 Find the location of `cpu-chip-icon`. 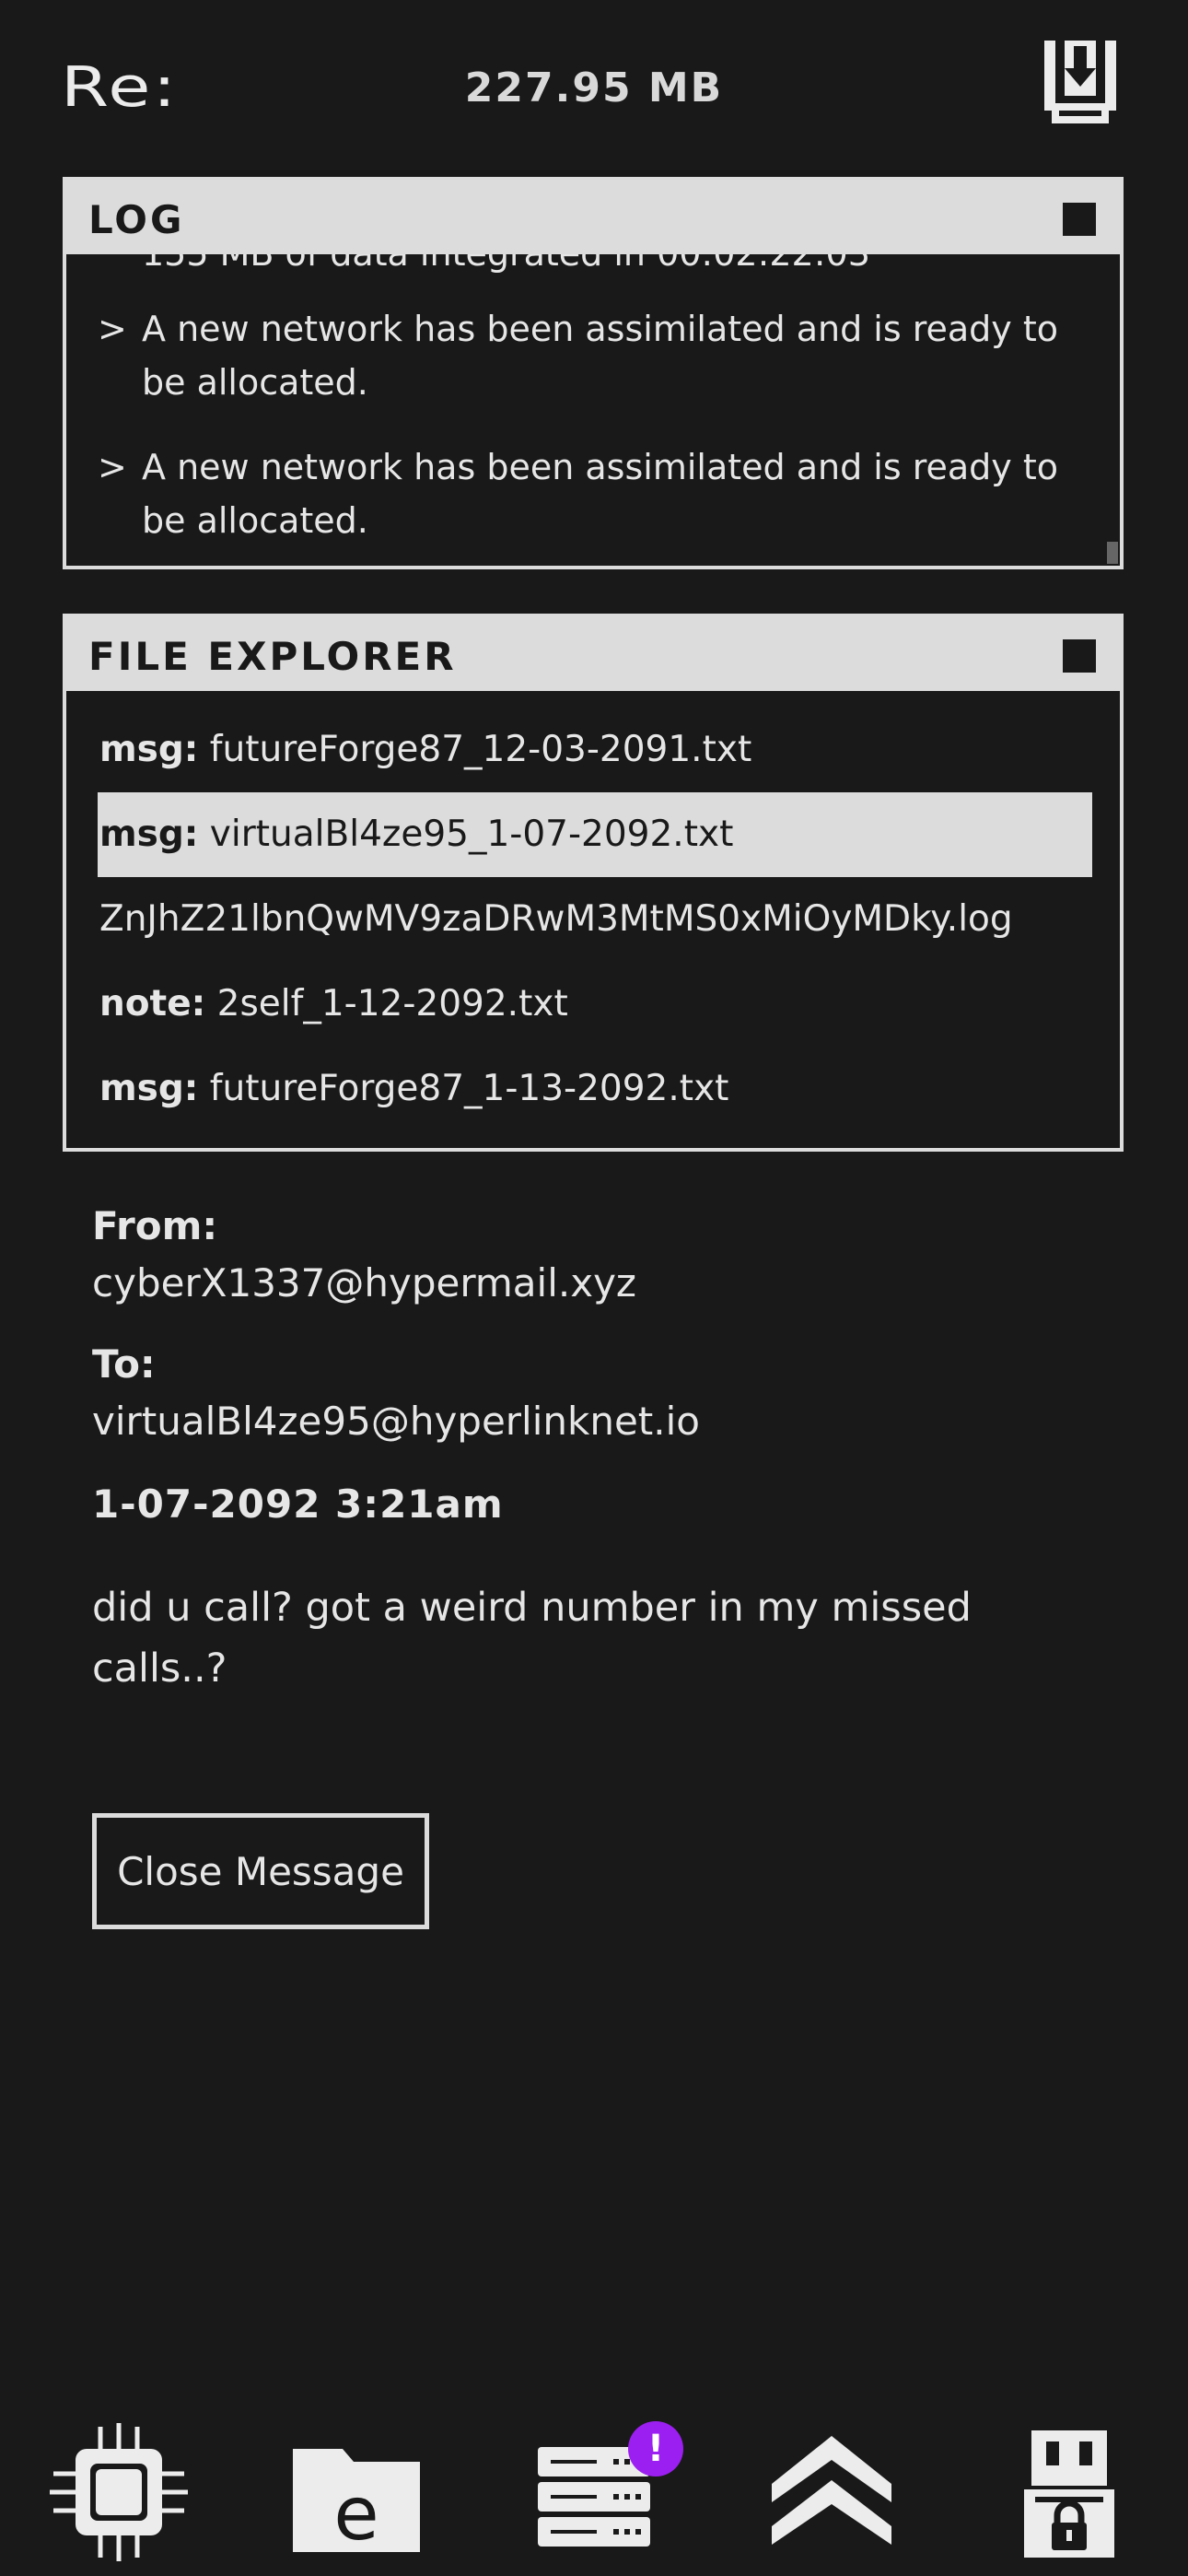

cpu-chip-icon is located at coordinates (119, 2492).